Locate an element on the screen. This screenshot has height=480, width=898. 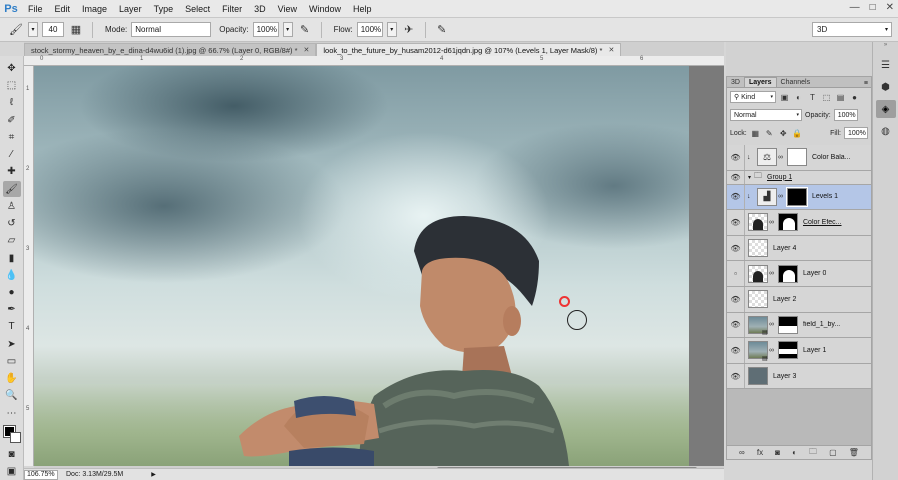
brush-tool-icon: 🖌 is located at coordinates (11, 189).